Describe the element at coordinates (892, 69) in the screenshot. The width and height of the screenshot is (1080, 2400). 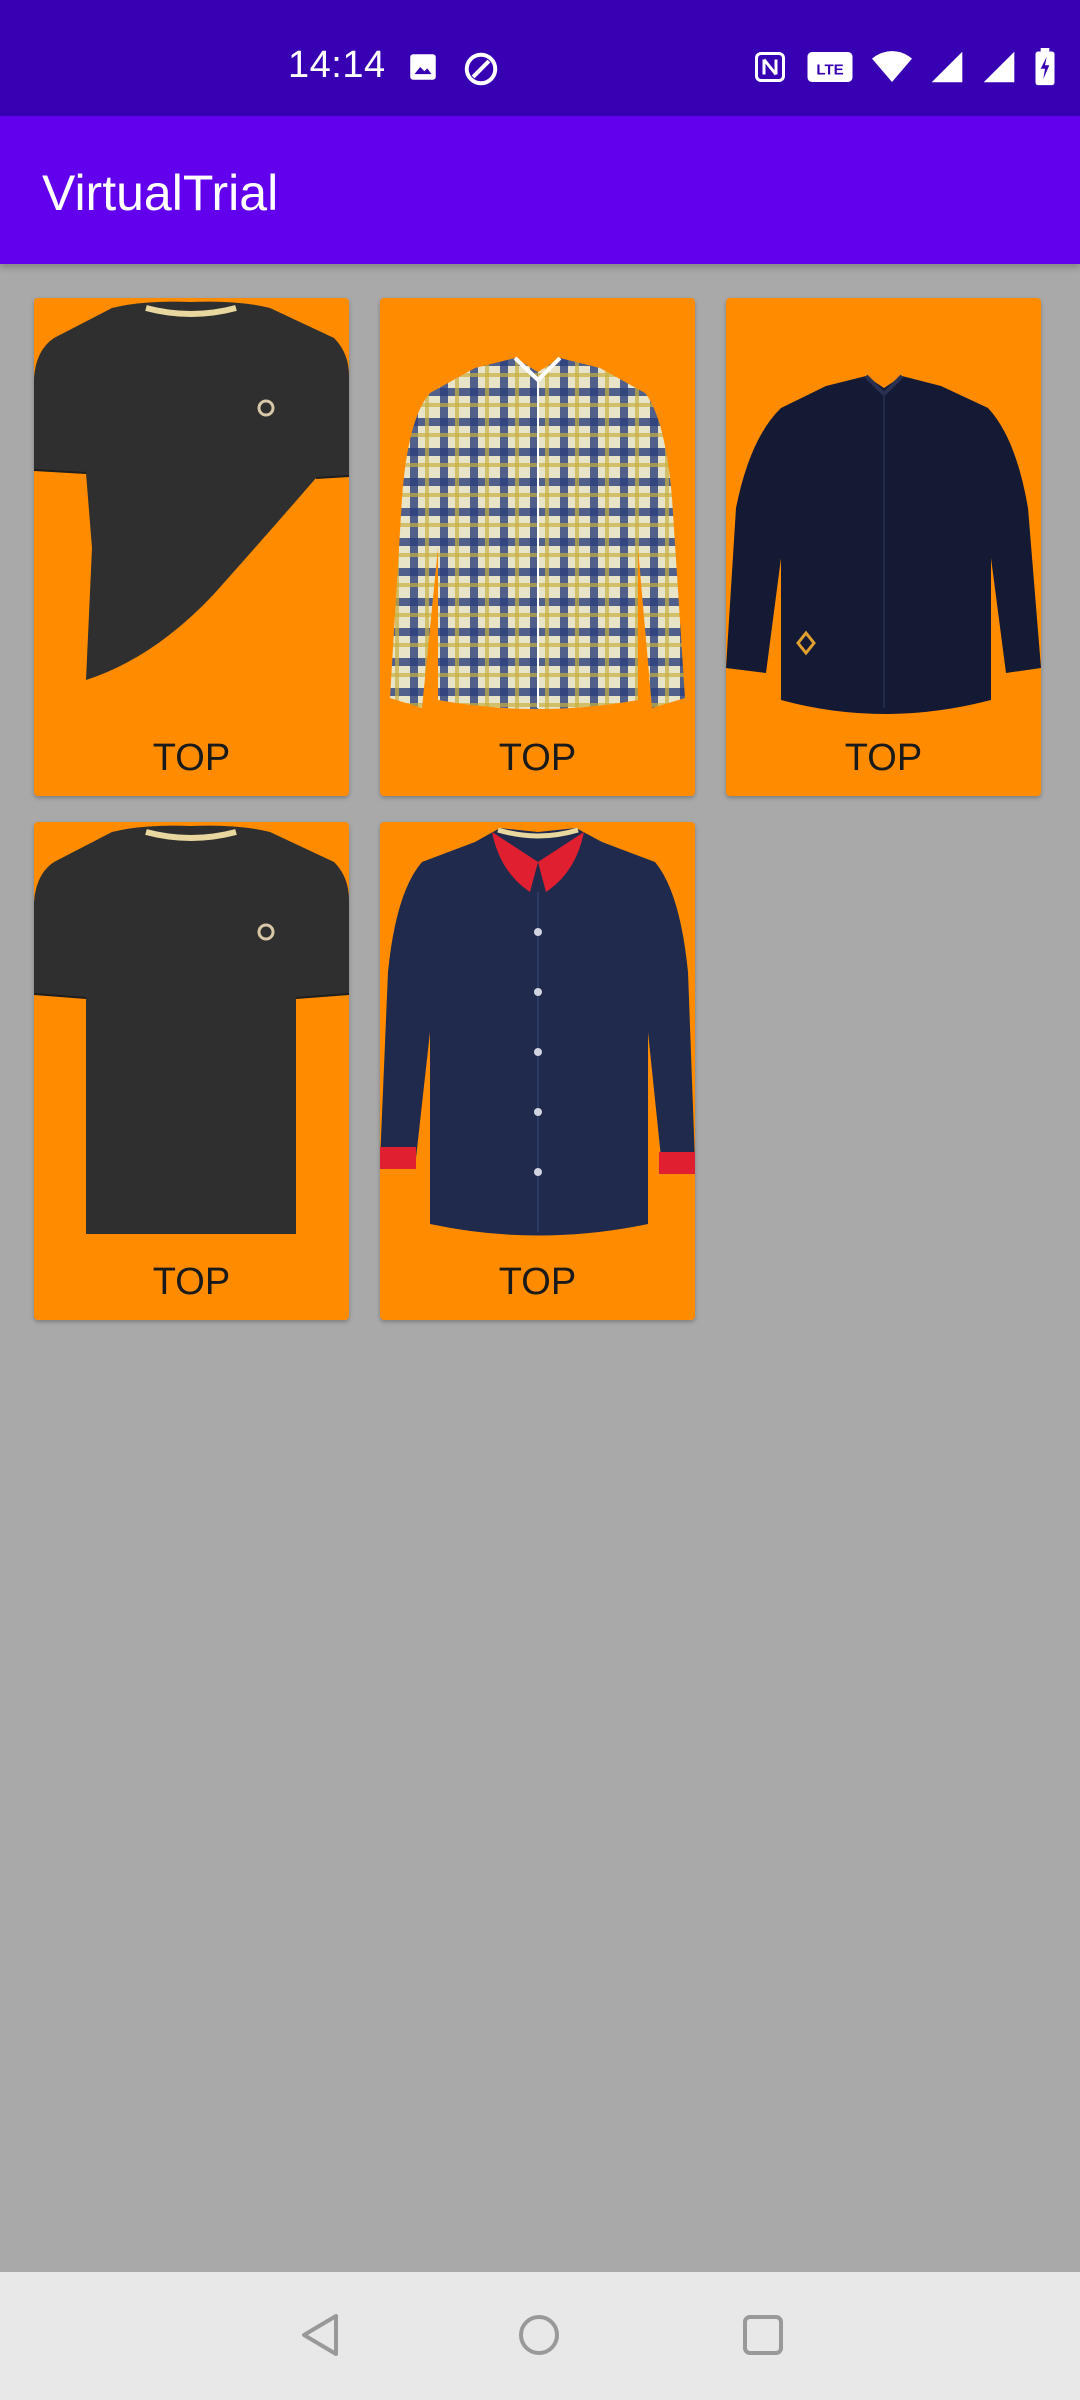
I see `wifi-icon` at that location.